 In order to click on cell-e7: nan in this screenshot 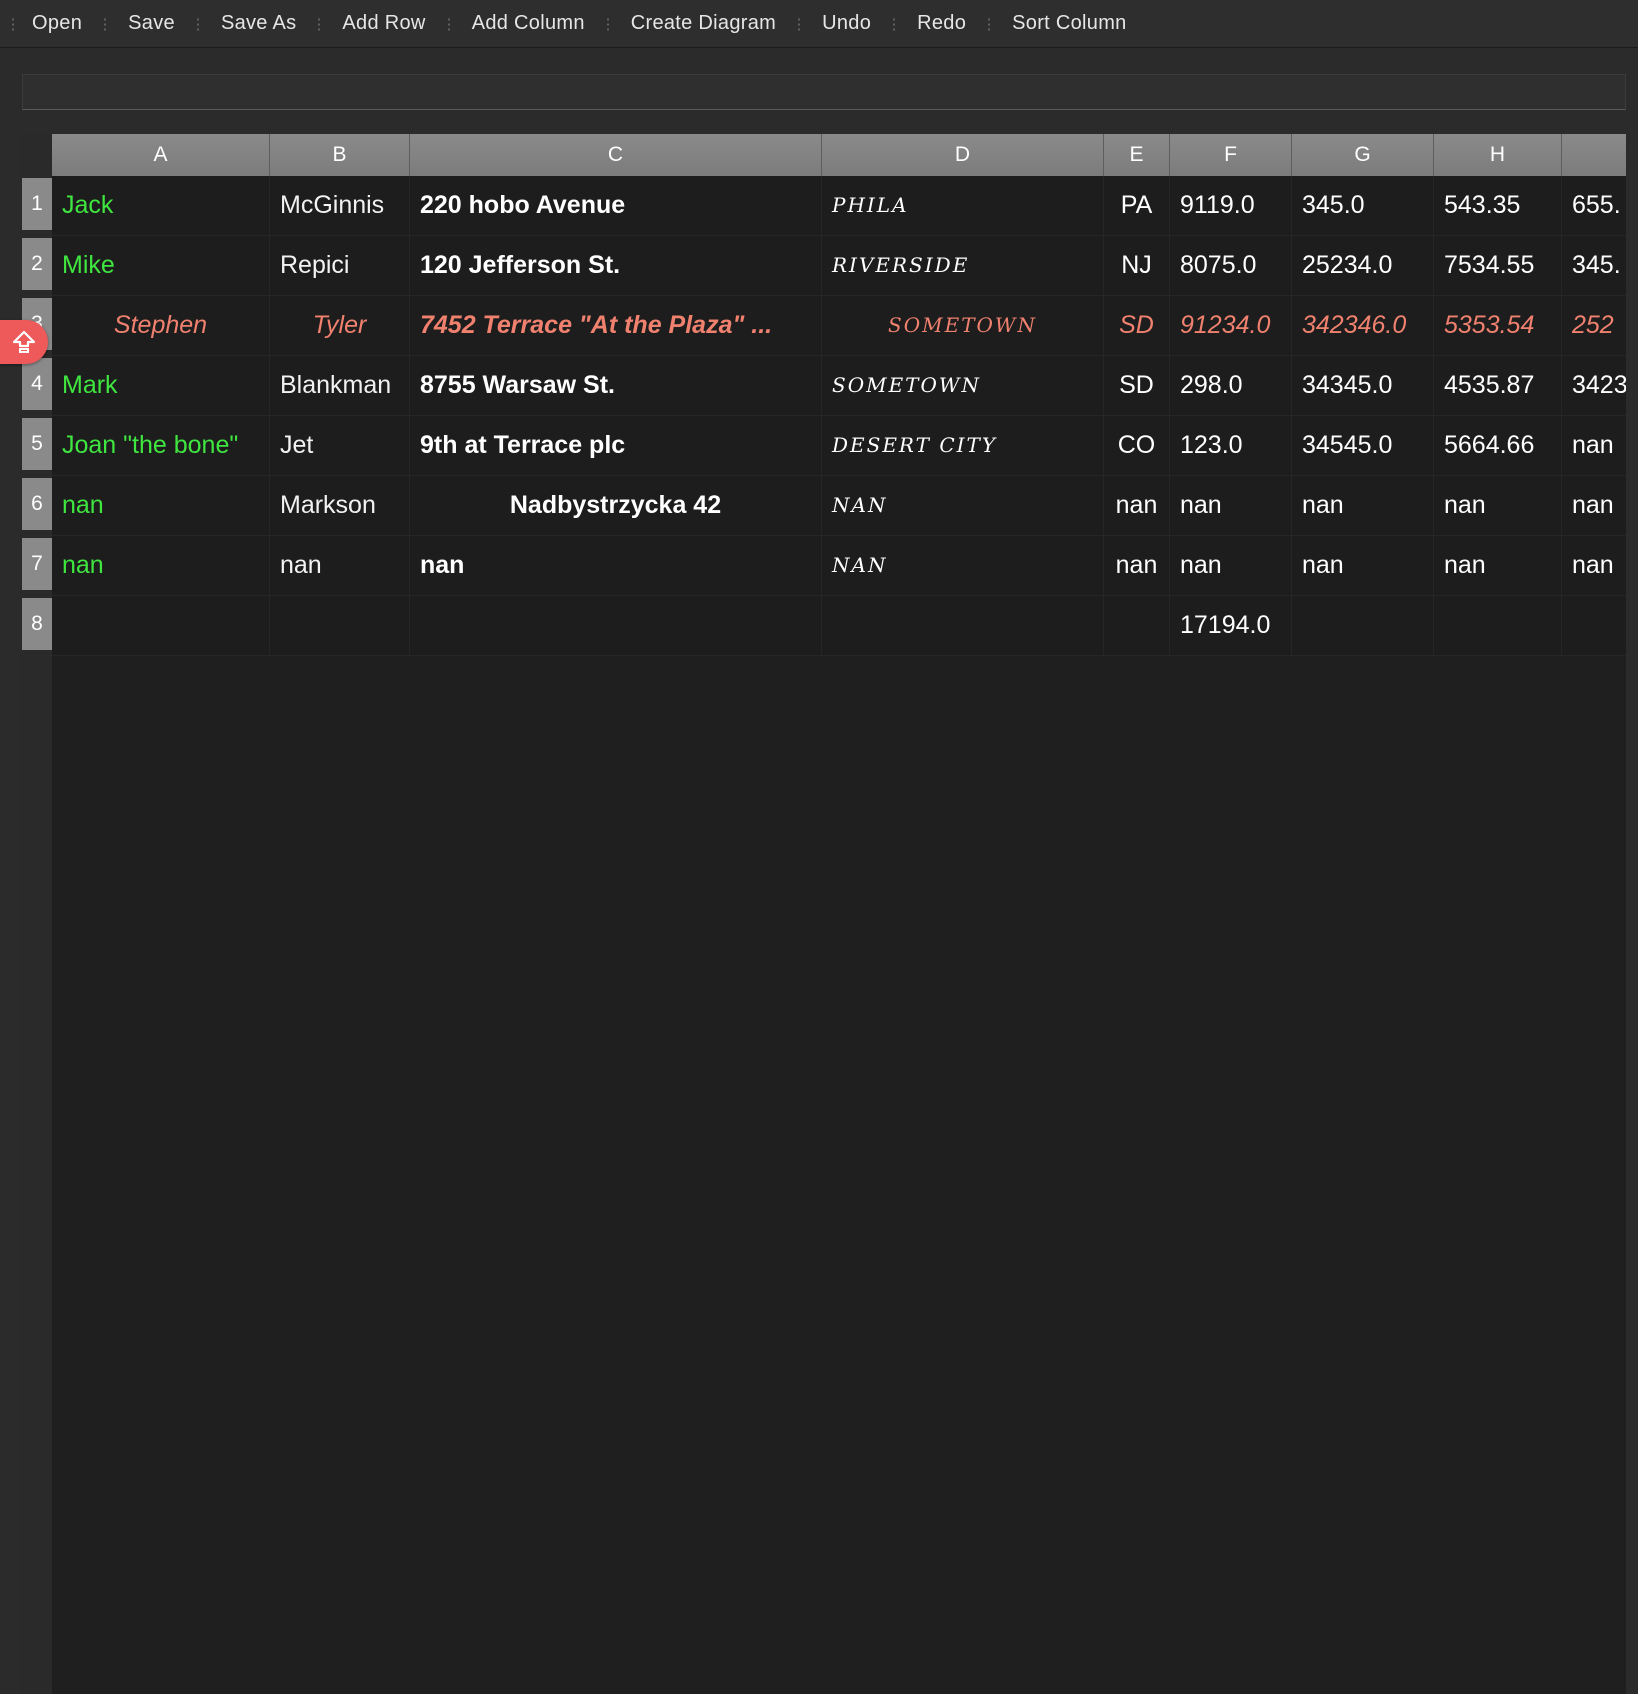, I will do `click(1137, 566)`.